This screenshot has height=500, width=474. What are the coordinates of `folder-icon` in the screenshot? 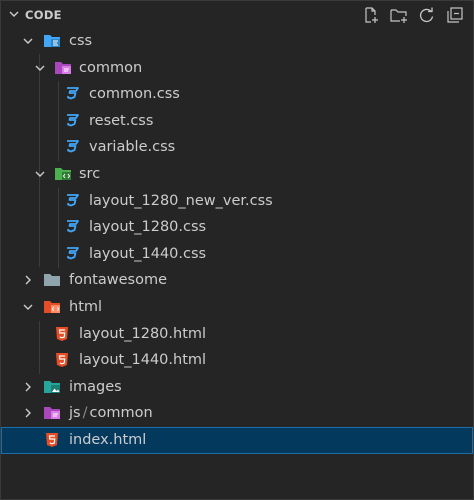 It's located at (52, 280).